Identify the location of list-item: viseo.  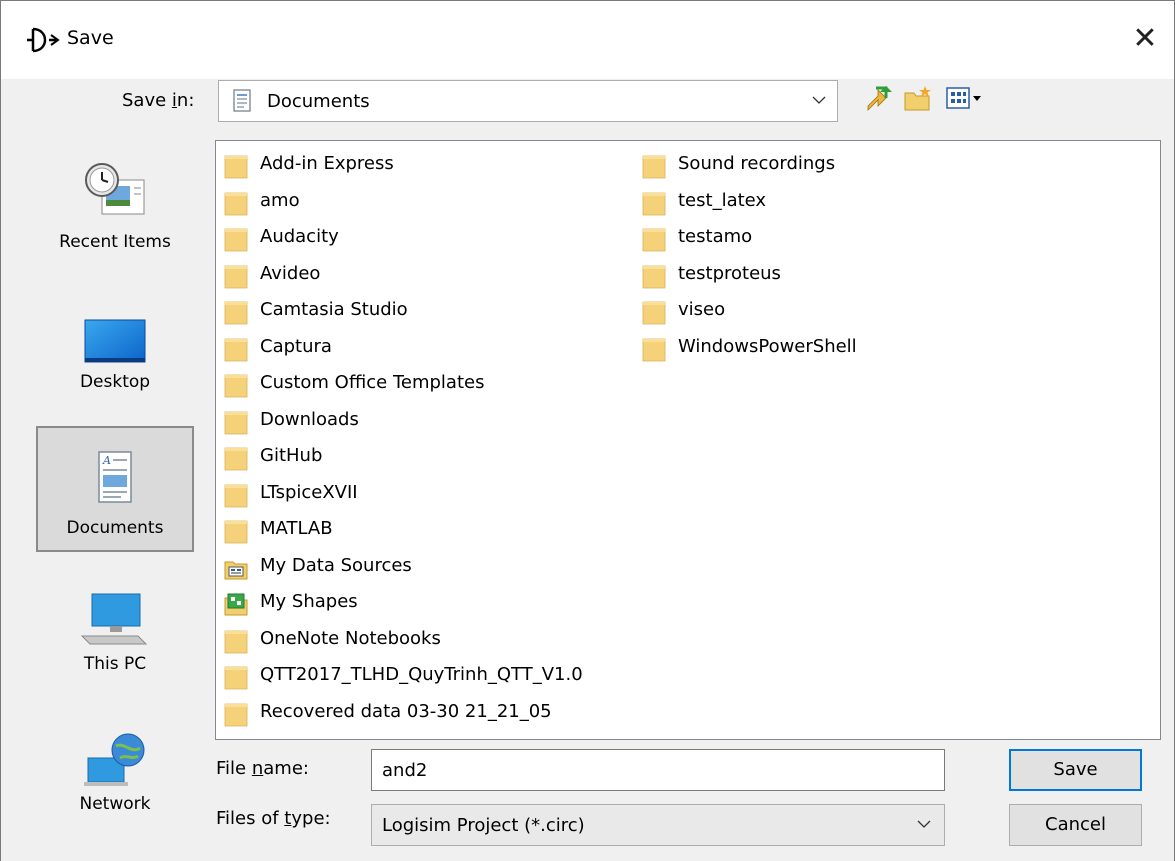
(884, 311).